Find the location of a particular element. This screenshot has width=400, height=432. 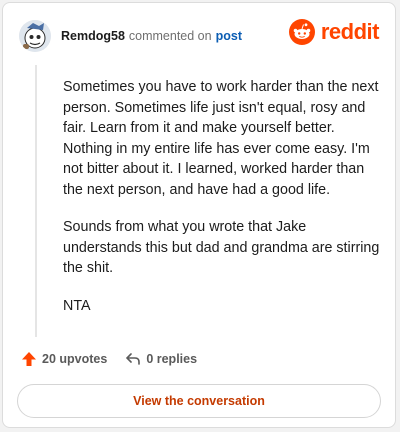

upvote-count: 20 upvotes is located at coordinates (75, 359).